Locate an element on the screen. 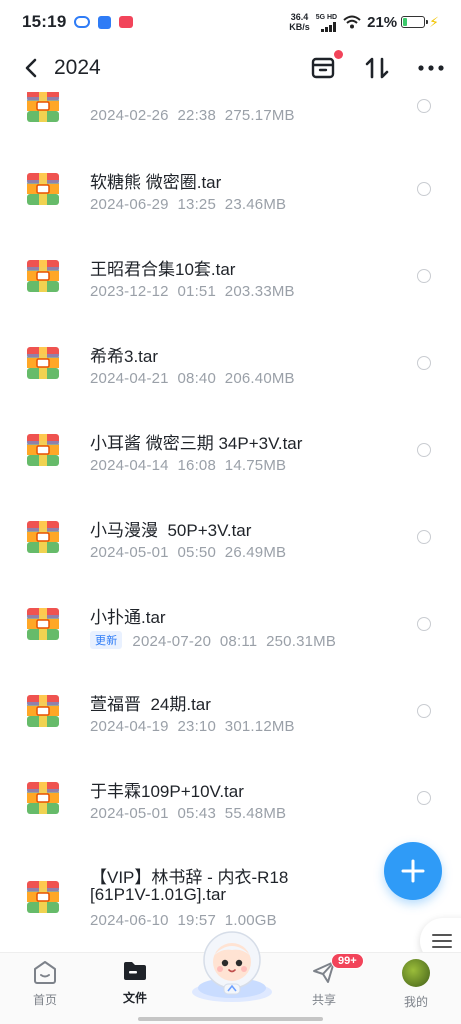  plus-icon is located at coordinates (413, 871).